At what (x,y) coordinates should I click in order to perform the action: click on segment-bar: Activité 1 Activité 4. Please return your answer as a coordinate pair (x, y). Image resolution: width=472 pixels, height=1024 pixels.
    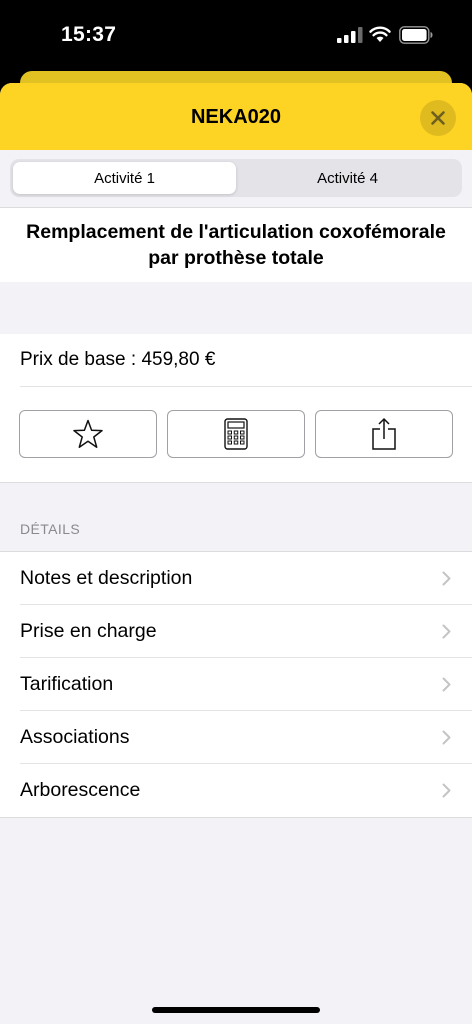
    Looking at the image, I should click on (236, 179).